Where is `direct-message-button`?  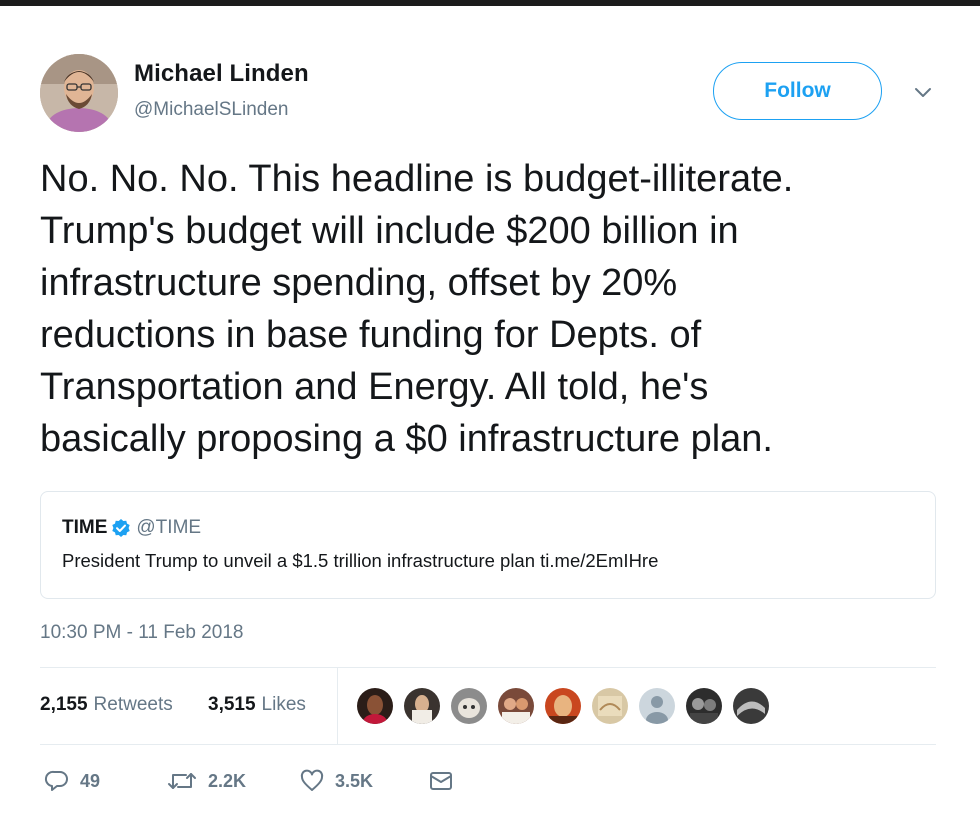
direct-message-button is located at coordinates (441, 781).